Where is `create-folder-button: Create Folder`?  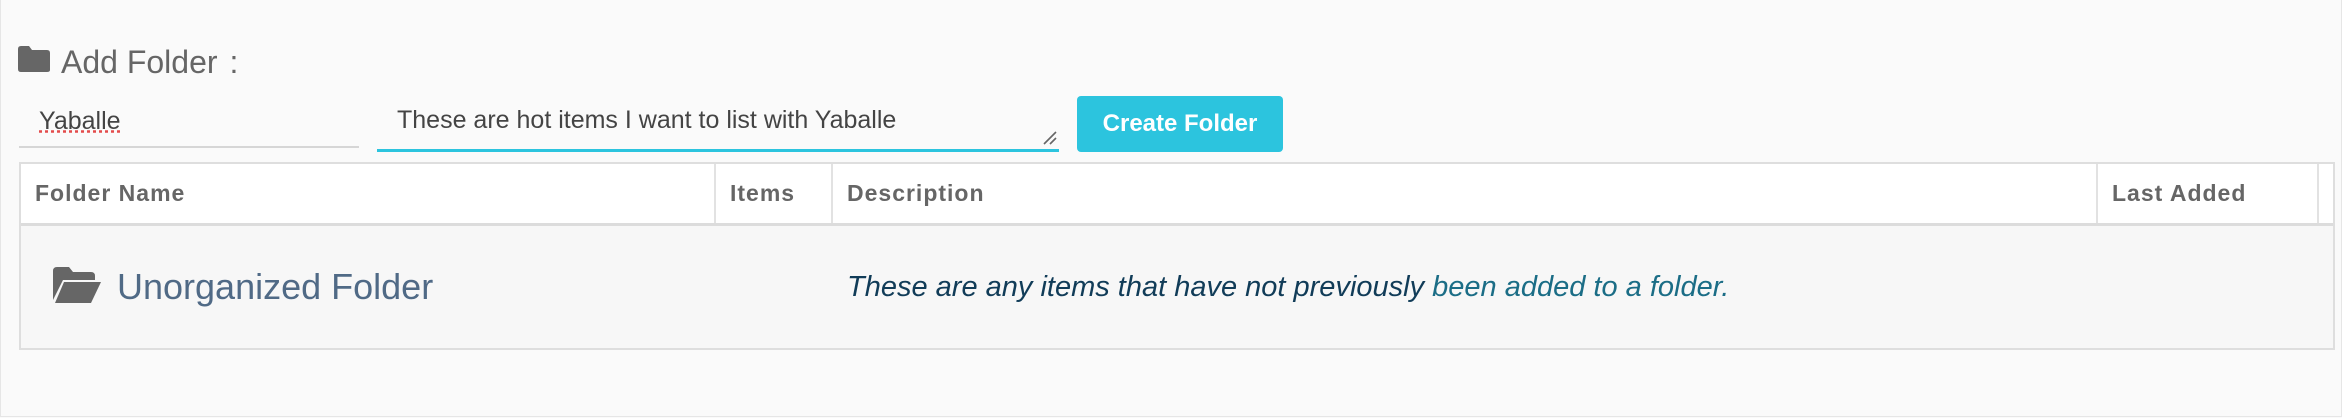
create-folder-button: Create Folder is located at coordinates (1180, 124).